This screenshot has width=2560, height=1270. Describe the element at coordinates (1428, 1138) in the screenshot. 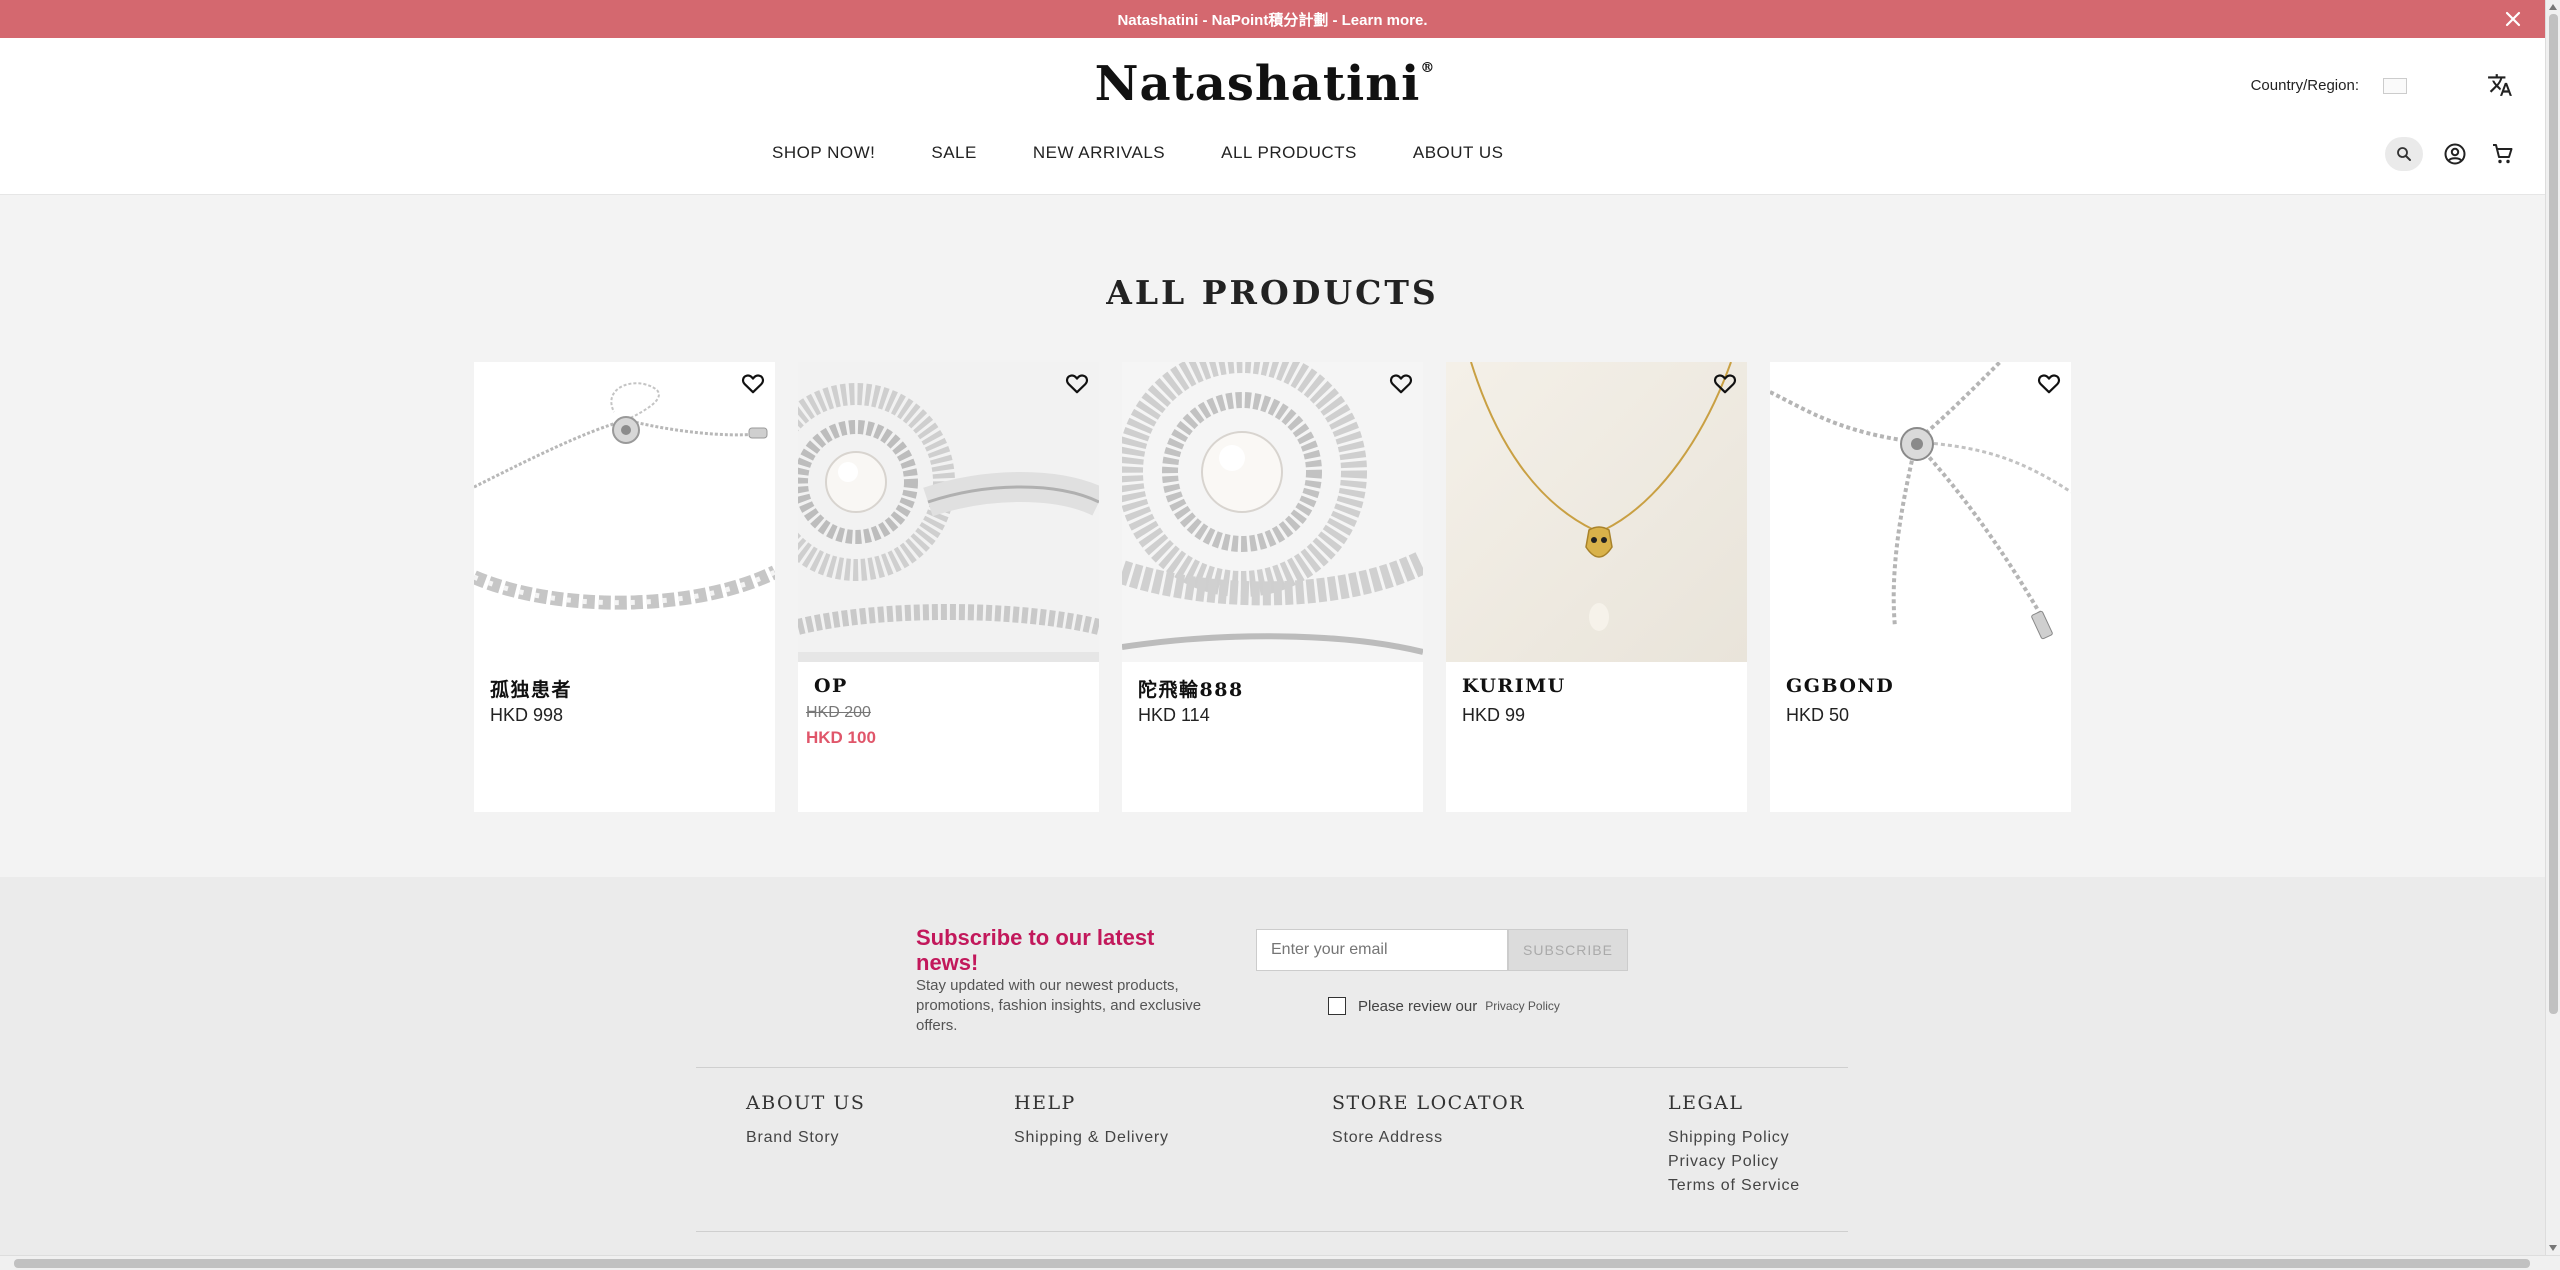

I see `footer-link-store-address: Store Address` at that location.